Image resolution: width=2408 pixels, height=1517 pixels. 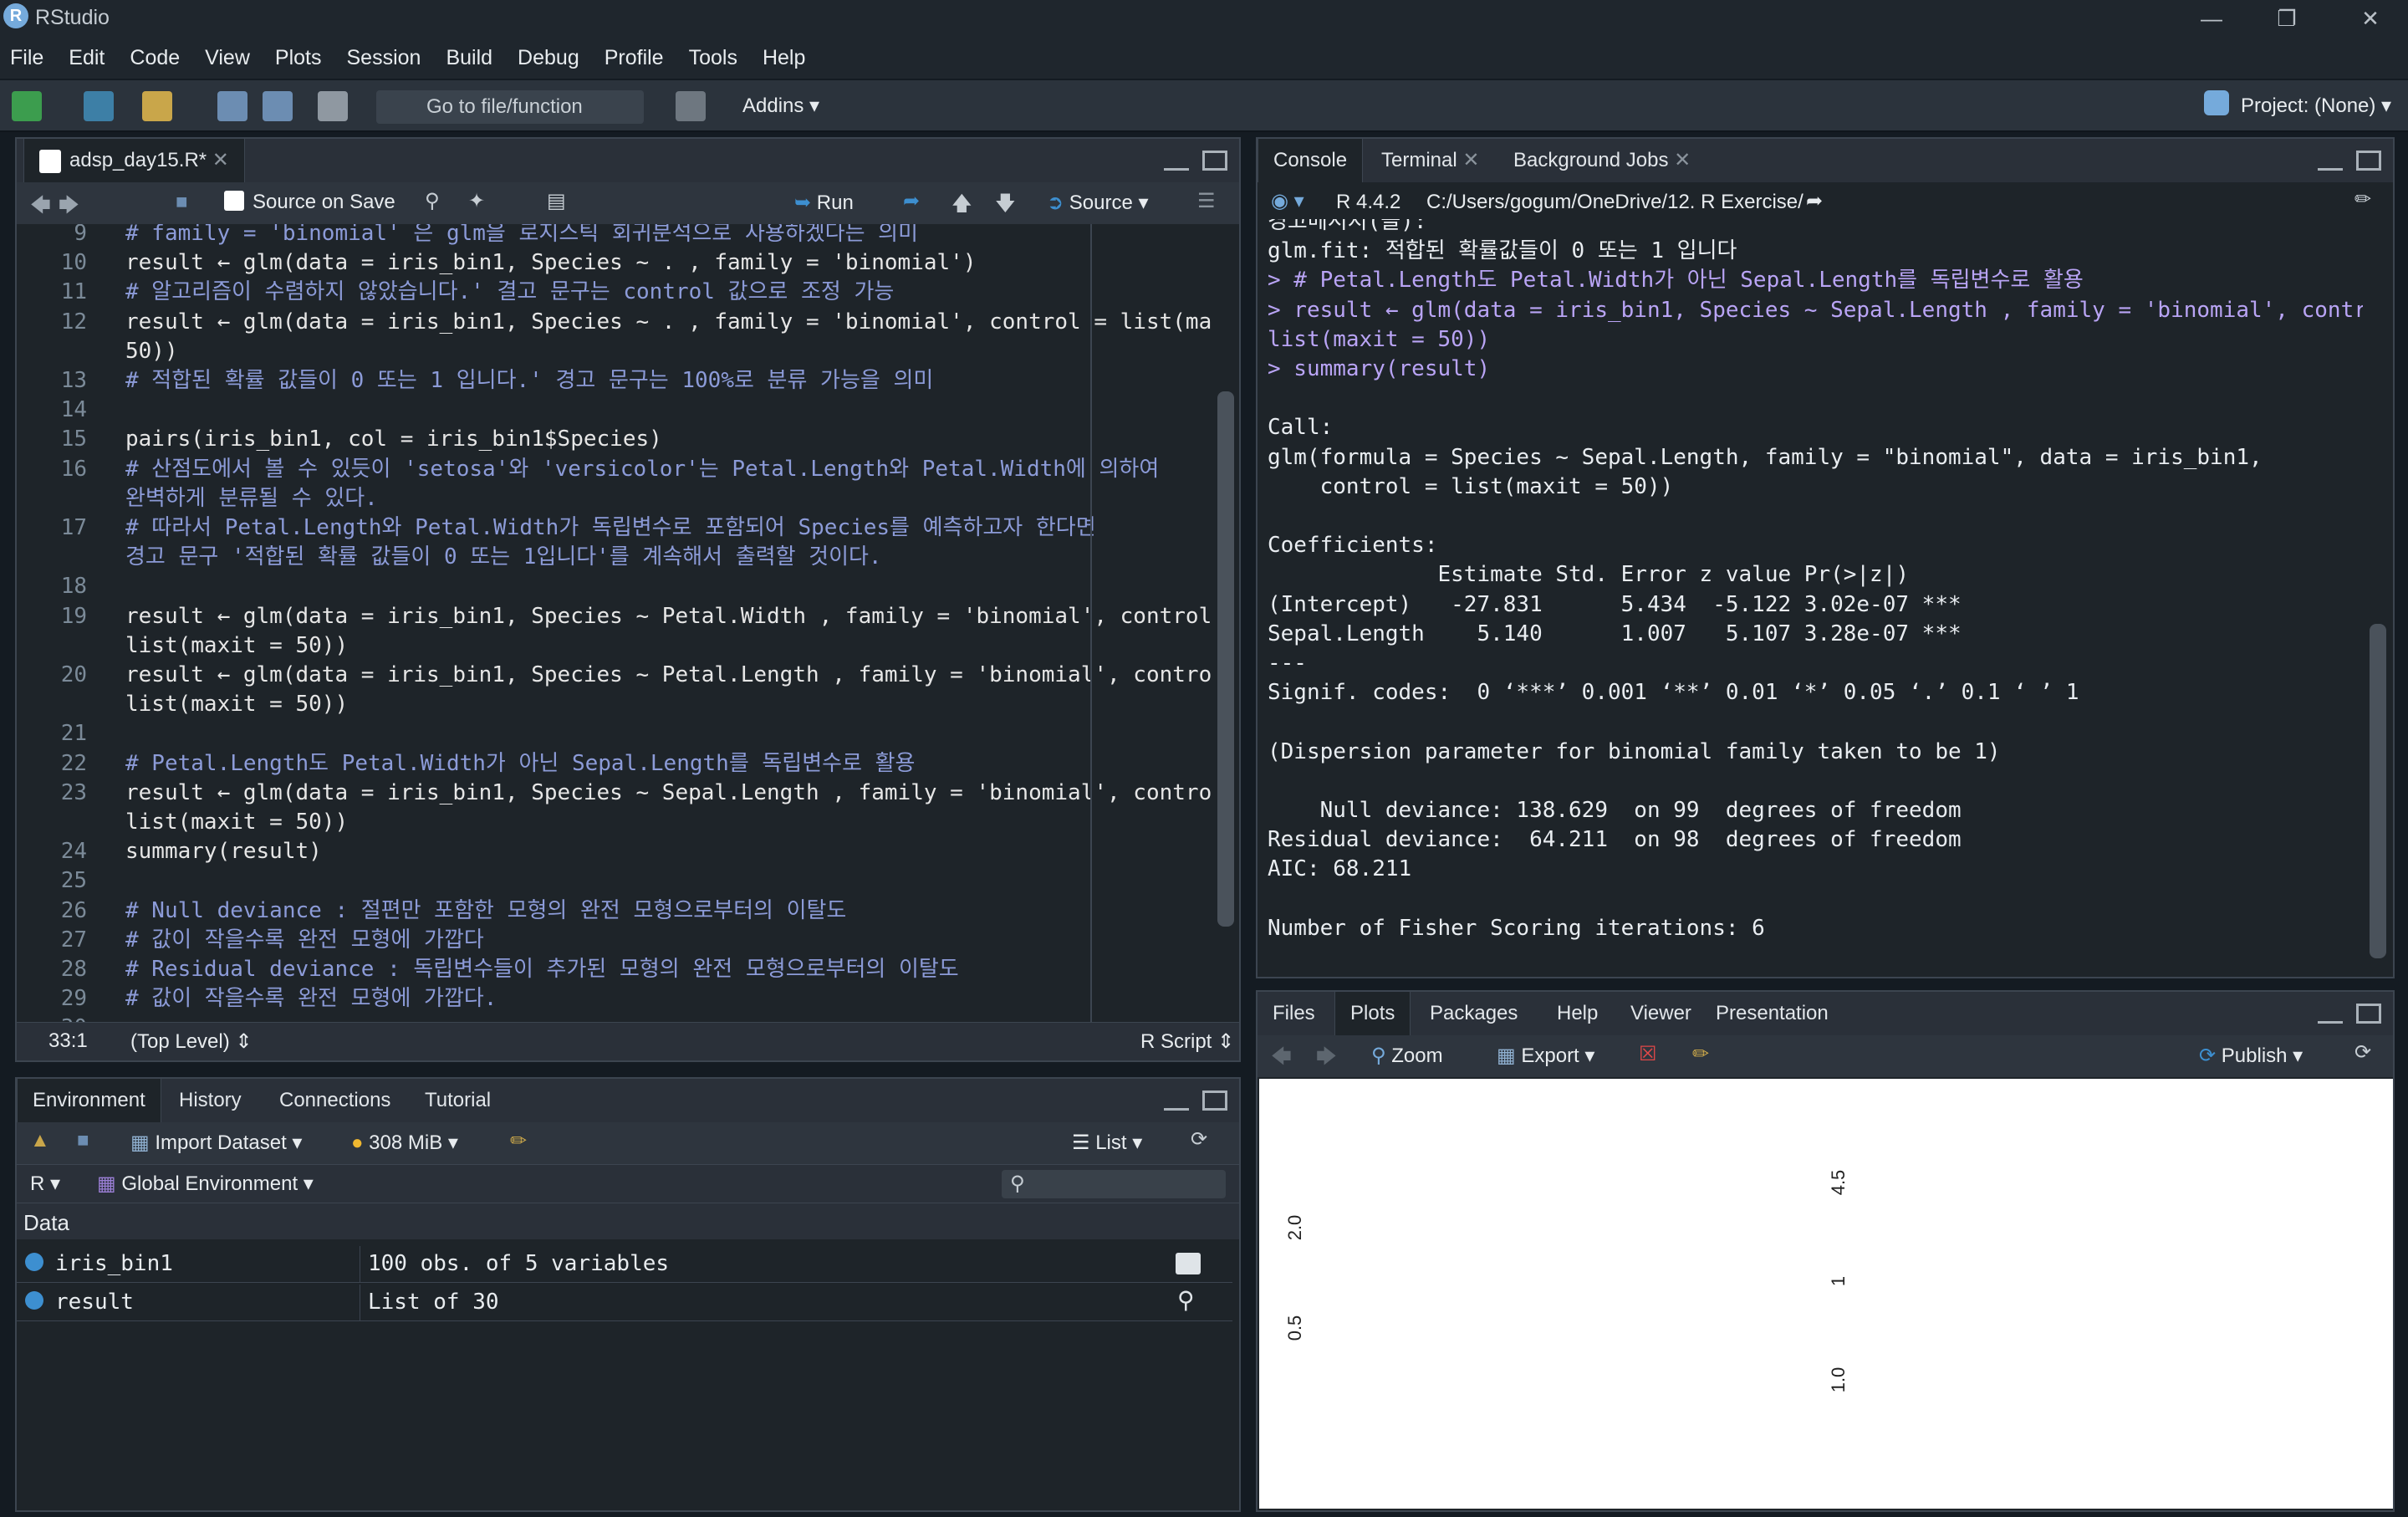 What do you see at coordinates (1577, 1013) in the screenshot?
I see `tab-help: Help` at bounding box center [1577, 1013].